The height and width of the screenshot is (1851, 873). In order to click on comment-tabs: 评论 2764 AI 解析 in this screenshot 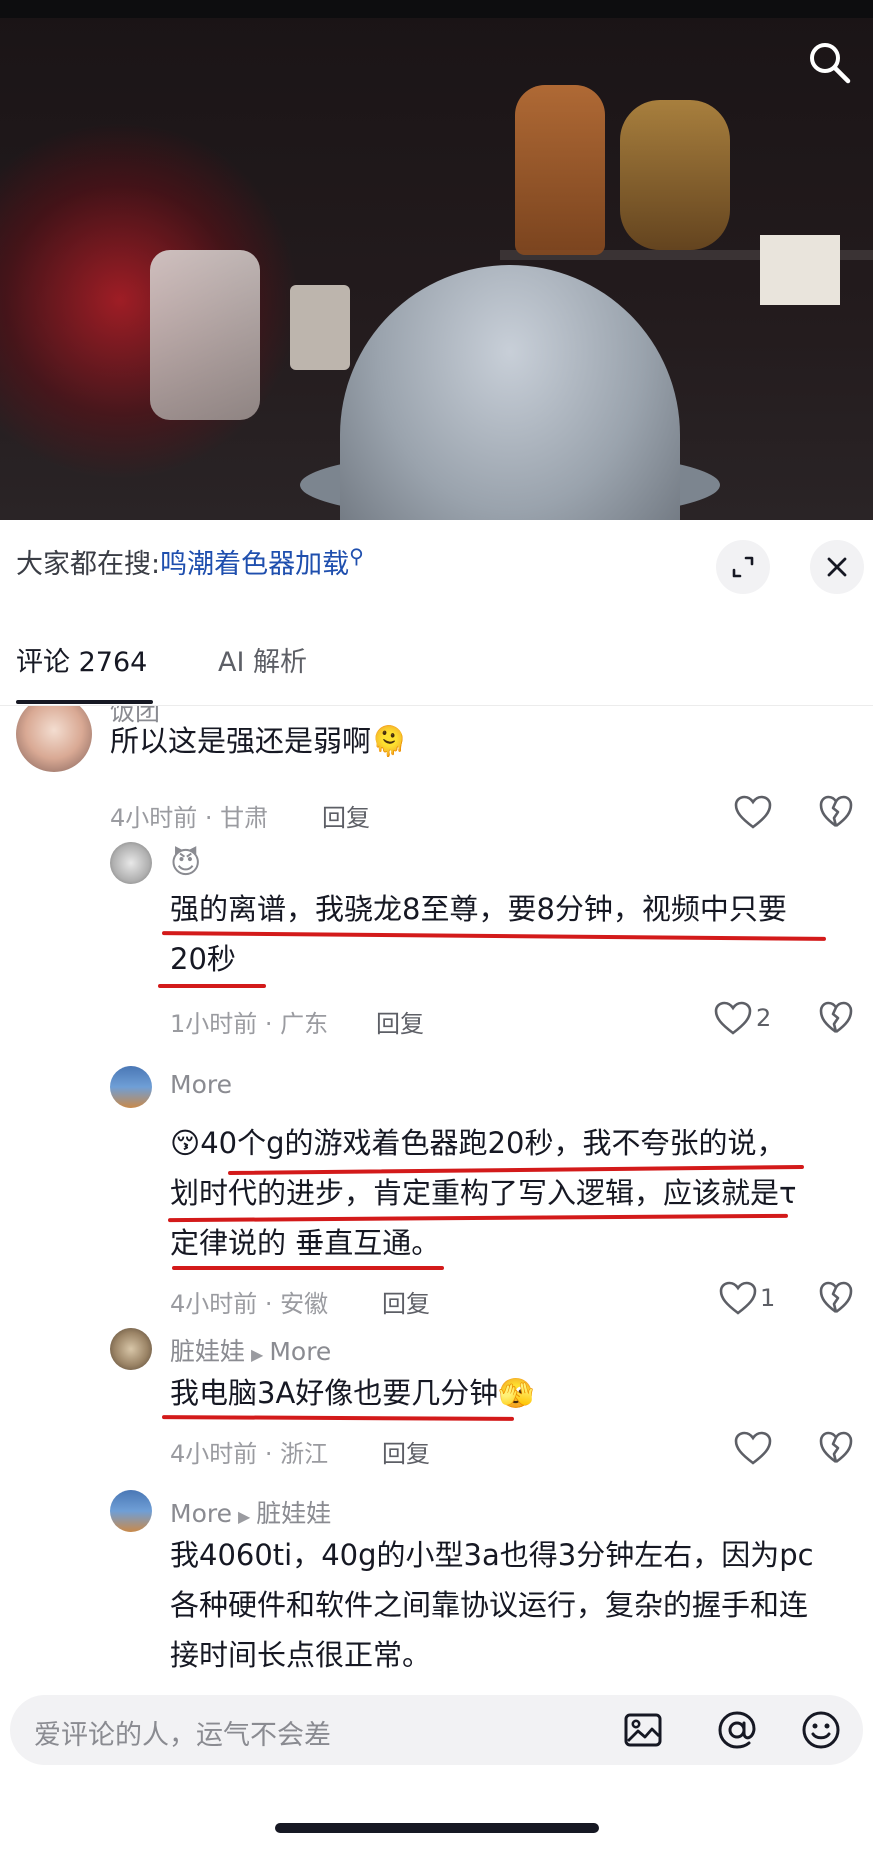, I will do `click(436, 663)`.